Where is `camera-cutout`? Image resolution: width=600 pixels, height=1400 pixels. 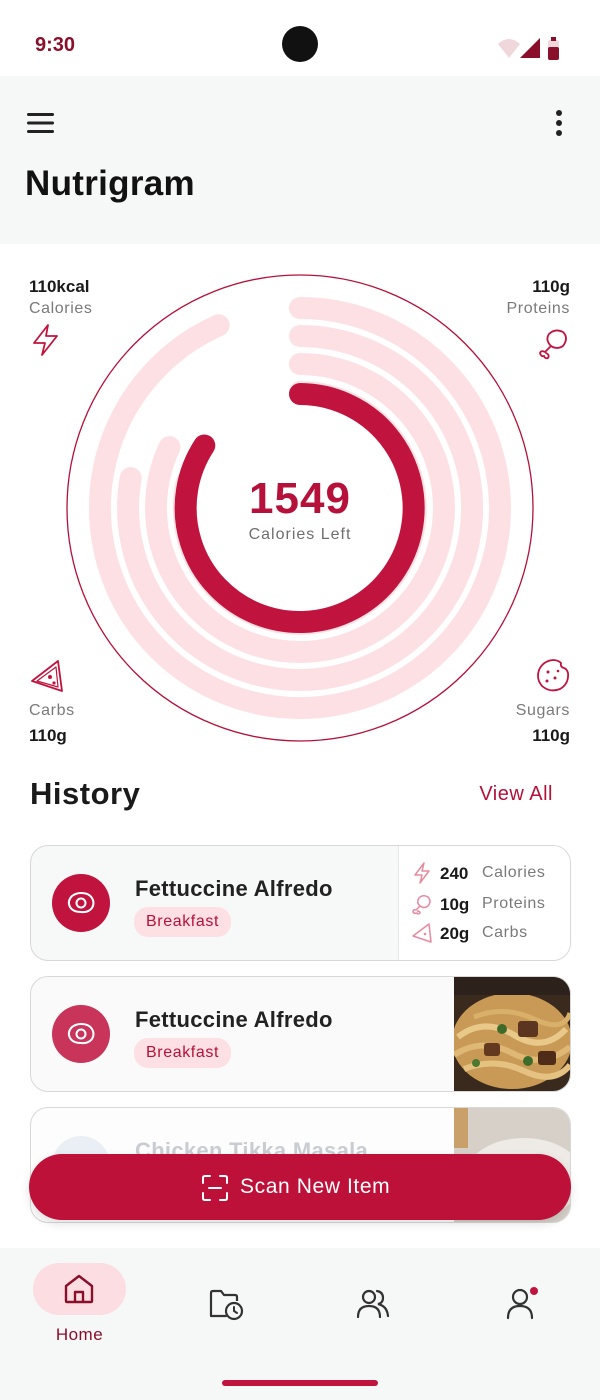
camera-cutout is located at coordinates (300, 44).